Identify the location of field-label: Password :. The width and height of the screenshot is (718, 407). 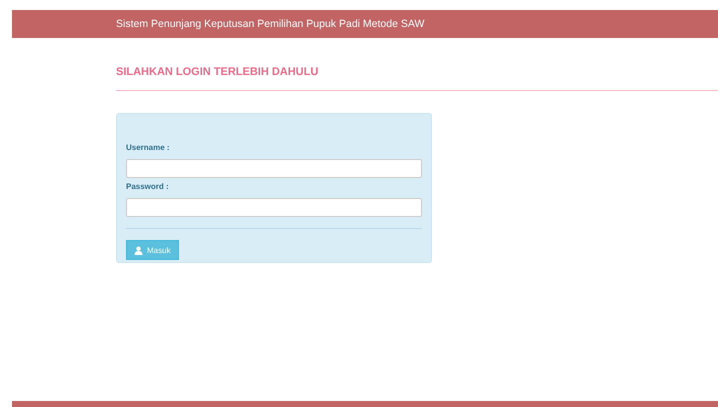
(148, 187).